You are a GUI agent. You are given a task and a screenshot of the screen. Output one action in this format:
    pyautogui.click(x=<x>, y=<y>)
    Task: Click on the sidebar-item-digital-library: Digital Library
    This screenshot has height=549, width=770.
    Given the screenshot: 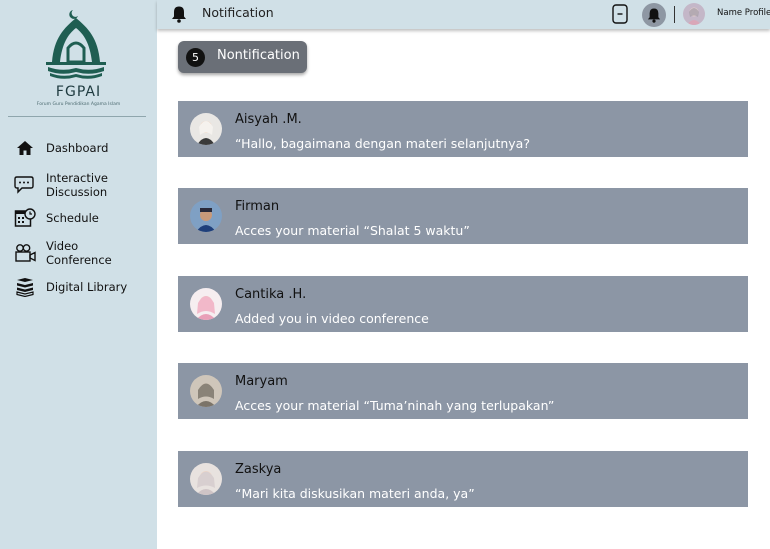 What is the action you would take?
    pyautogui.click(x=78, y=287)
    